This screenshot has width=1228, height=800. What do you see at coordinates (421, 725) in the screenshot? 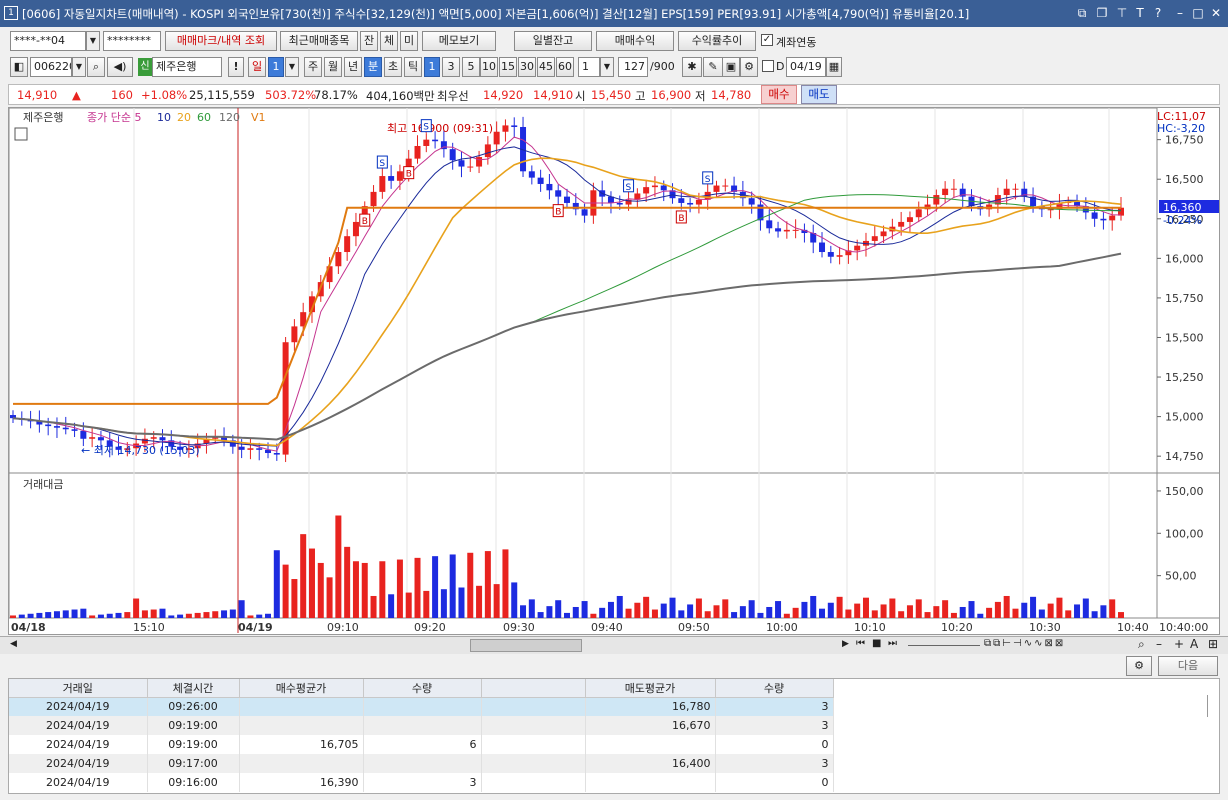
I see `table-row: 2024/04/19 09:19:00 16,670 3` at bounding box center [421, 725].